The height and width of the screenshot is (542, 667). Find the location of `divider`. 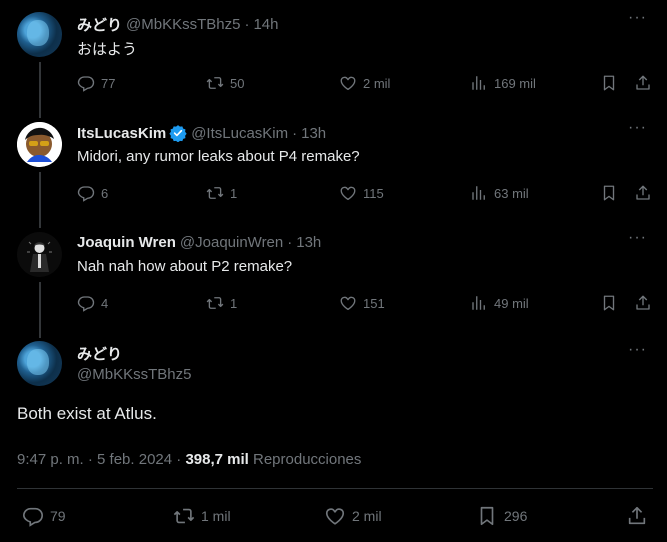

divider is located at coordinates (335, 488).